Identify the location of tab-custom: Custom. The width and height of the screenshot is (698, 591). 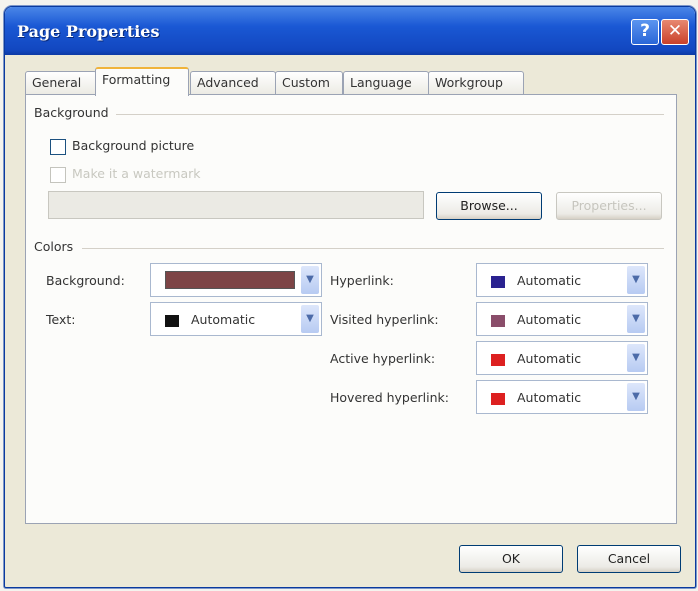
(309, 82).